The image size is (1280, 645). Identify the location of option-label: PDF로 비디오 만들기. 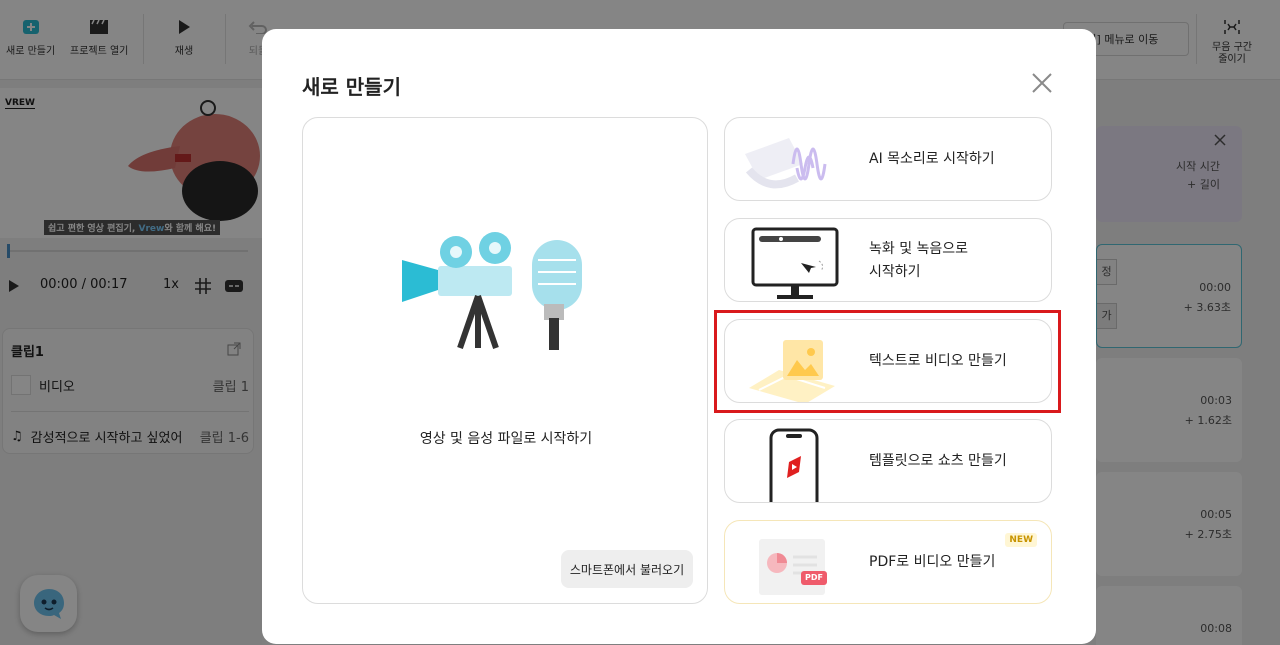
(932, 562).